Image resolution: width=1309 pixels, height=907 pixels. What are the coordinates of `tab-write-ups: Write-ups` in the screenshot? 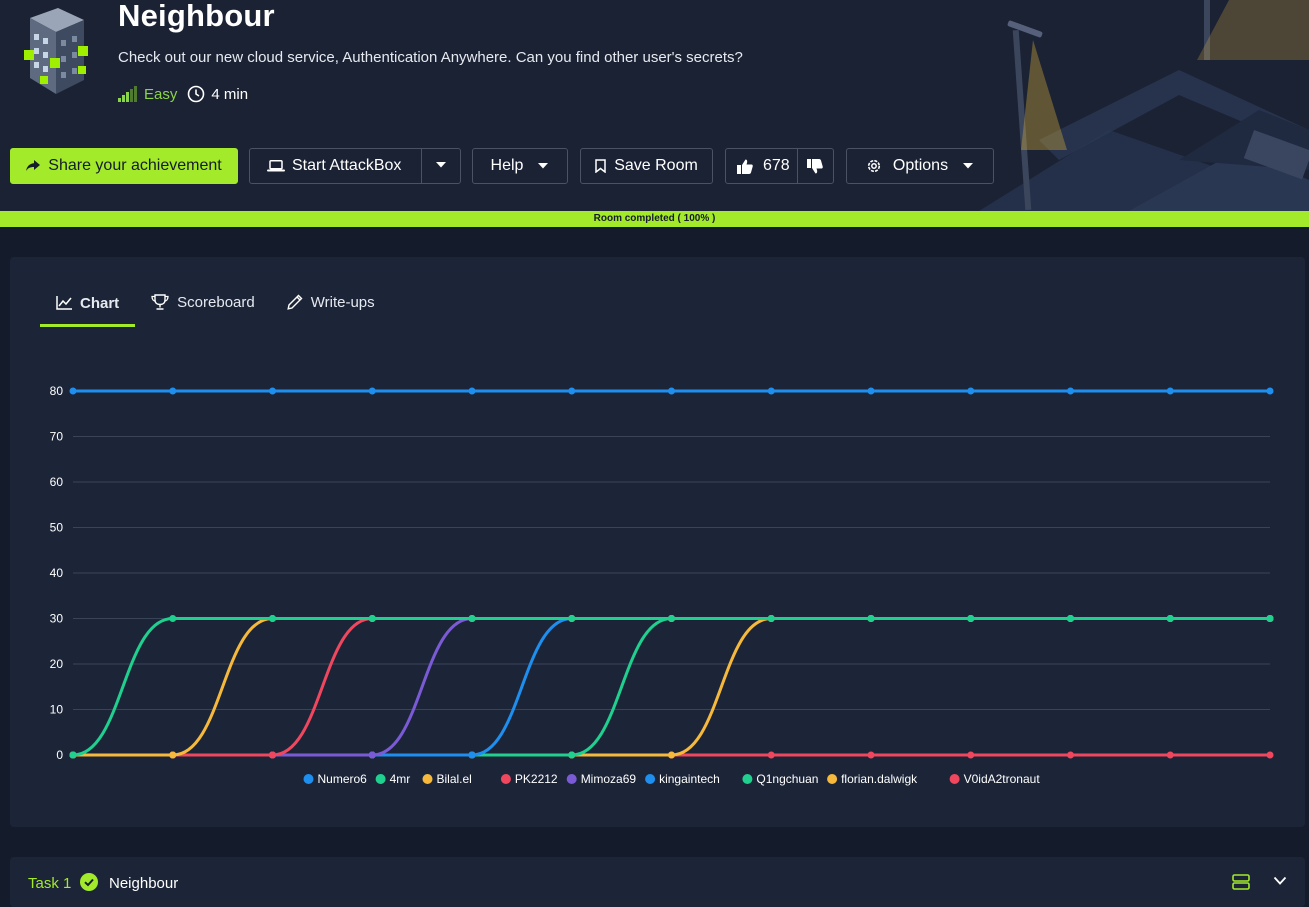 It's located at (331, 302).